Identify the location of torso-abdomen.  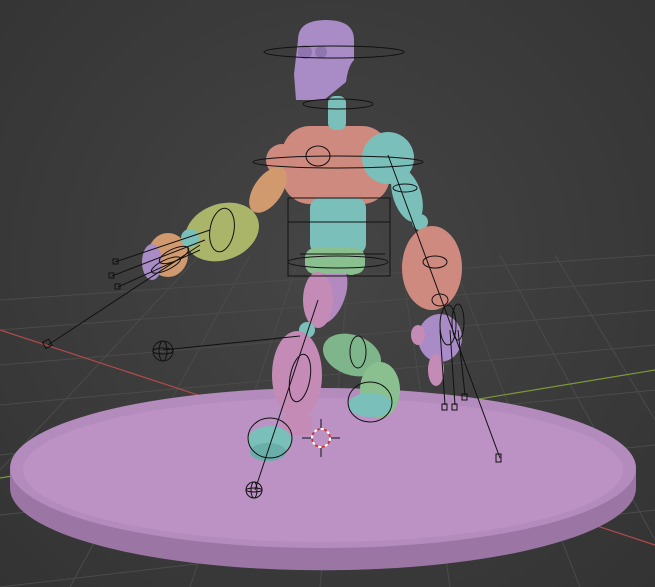
(338, 226).